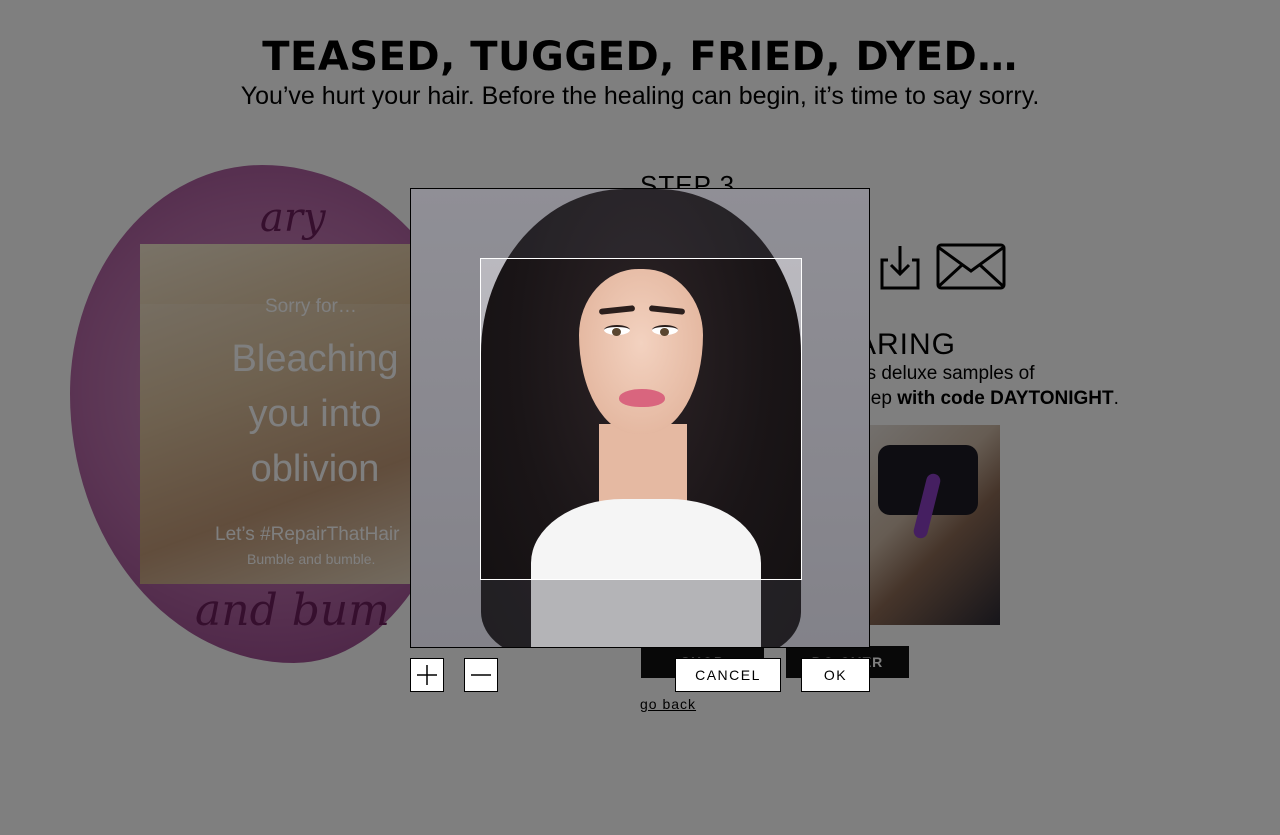 This screenshot has height=835, width=1280. I want to click on crop-selection-box, so click(641, 419).